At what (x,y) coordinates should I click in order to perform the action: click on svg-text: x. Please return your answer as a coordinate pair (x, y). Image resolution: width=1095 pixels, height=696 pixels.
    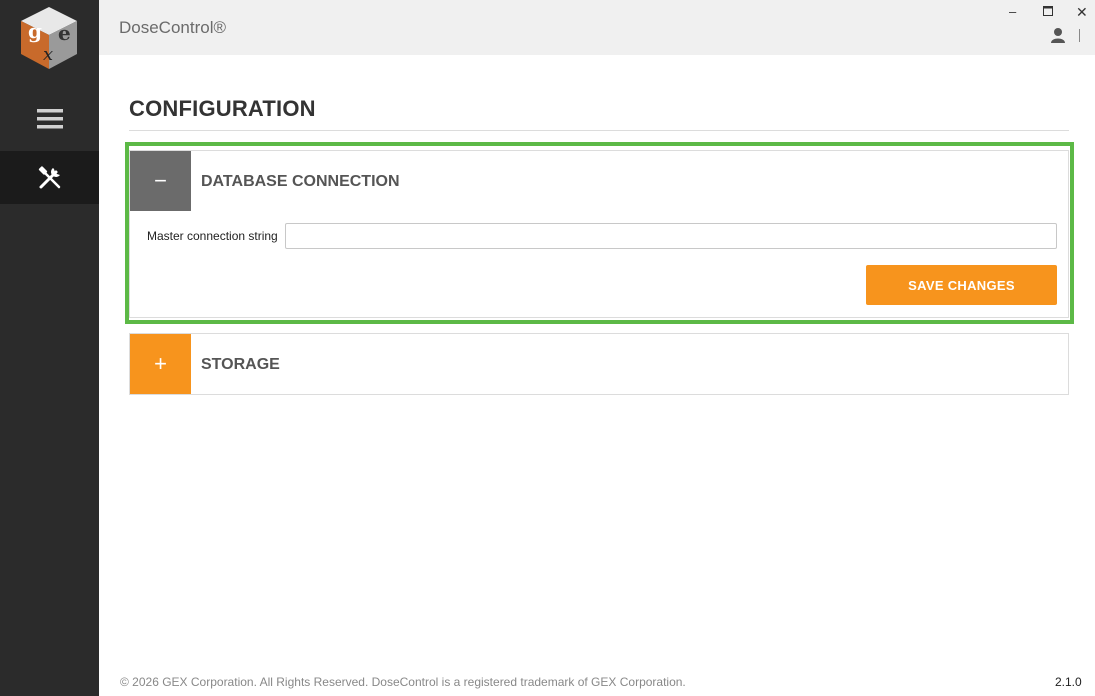
    Looking at the image, I should click on (48, 54).